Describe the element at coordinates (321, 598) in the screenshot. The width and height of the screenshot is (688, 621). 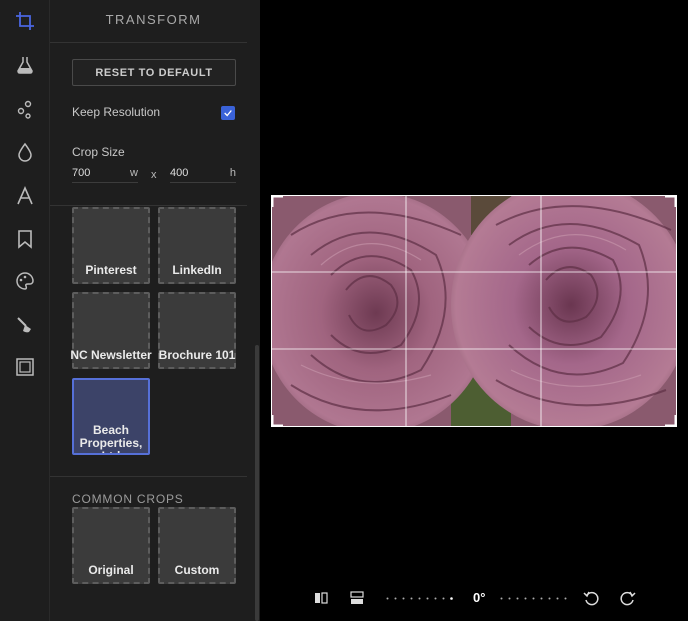
I see `flip-horizontal-icon` at that location.